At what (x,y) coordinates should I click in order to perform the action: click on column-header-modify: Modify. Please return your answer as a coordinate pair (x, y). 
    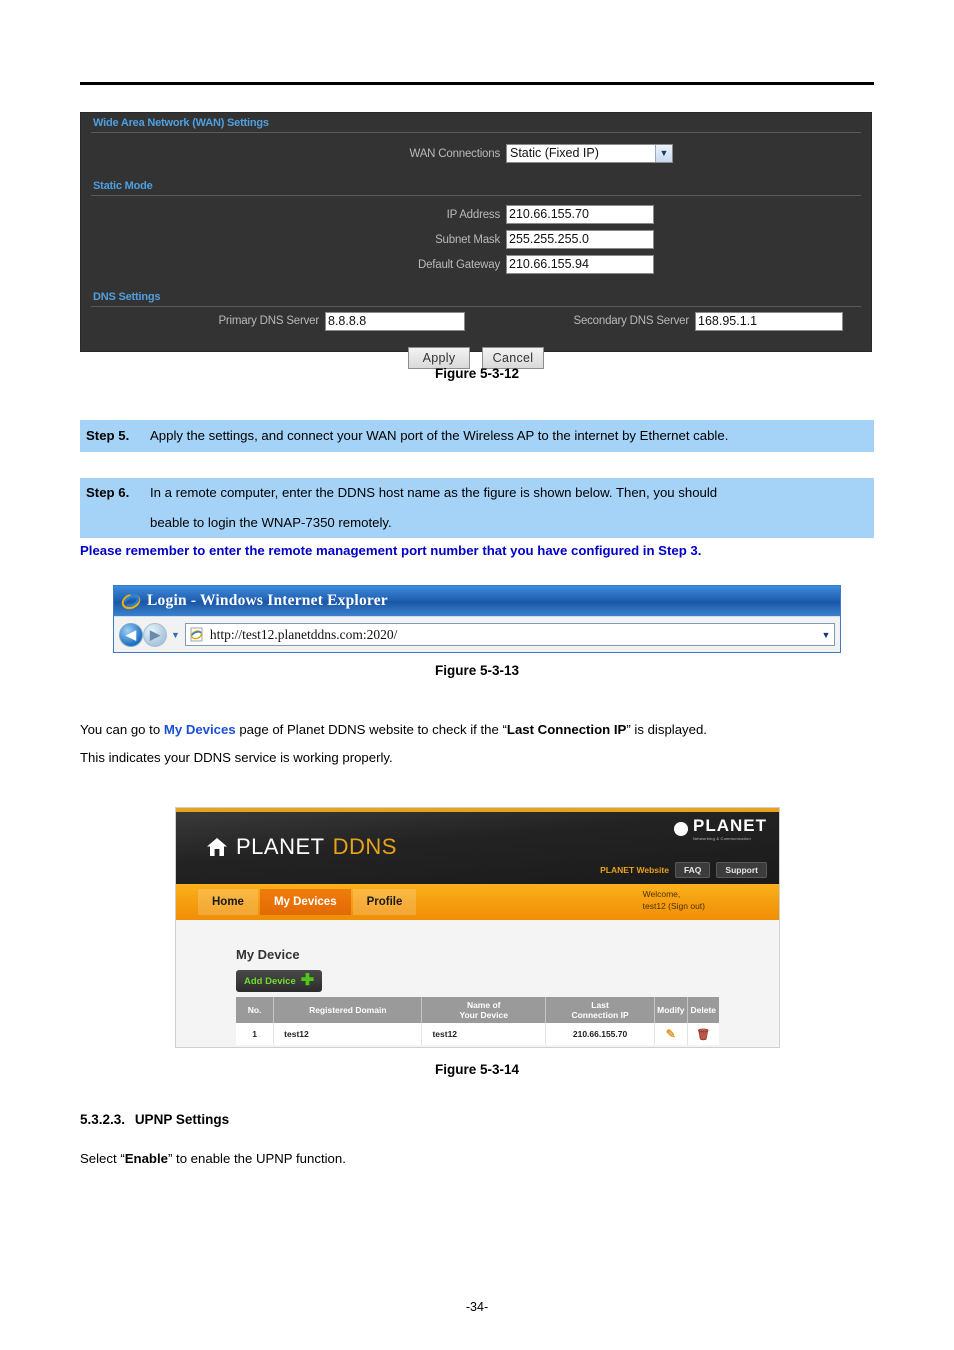
    Looking at the image, I should click on (671, 1010).